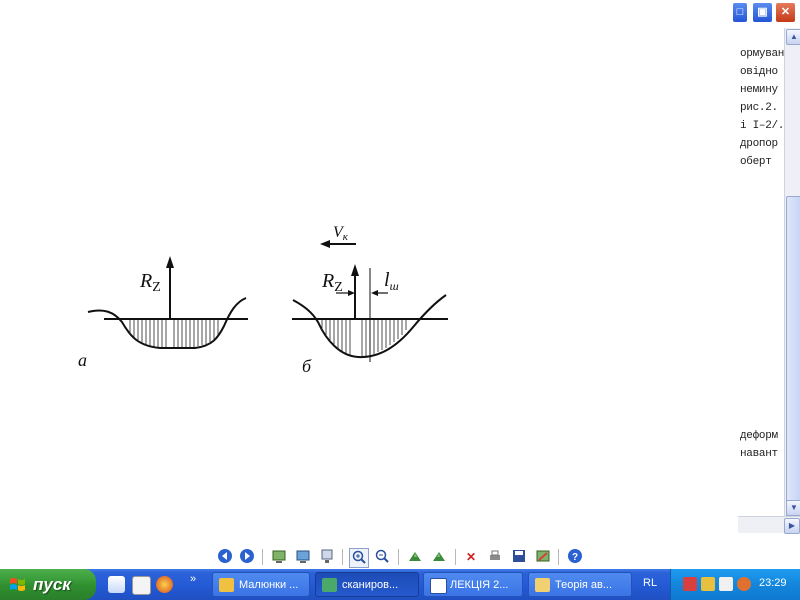 The height and width of the screenshot is (600, 800). I want to click on help-icon: ?, so click(575, 557).